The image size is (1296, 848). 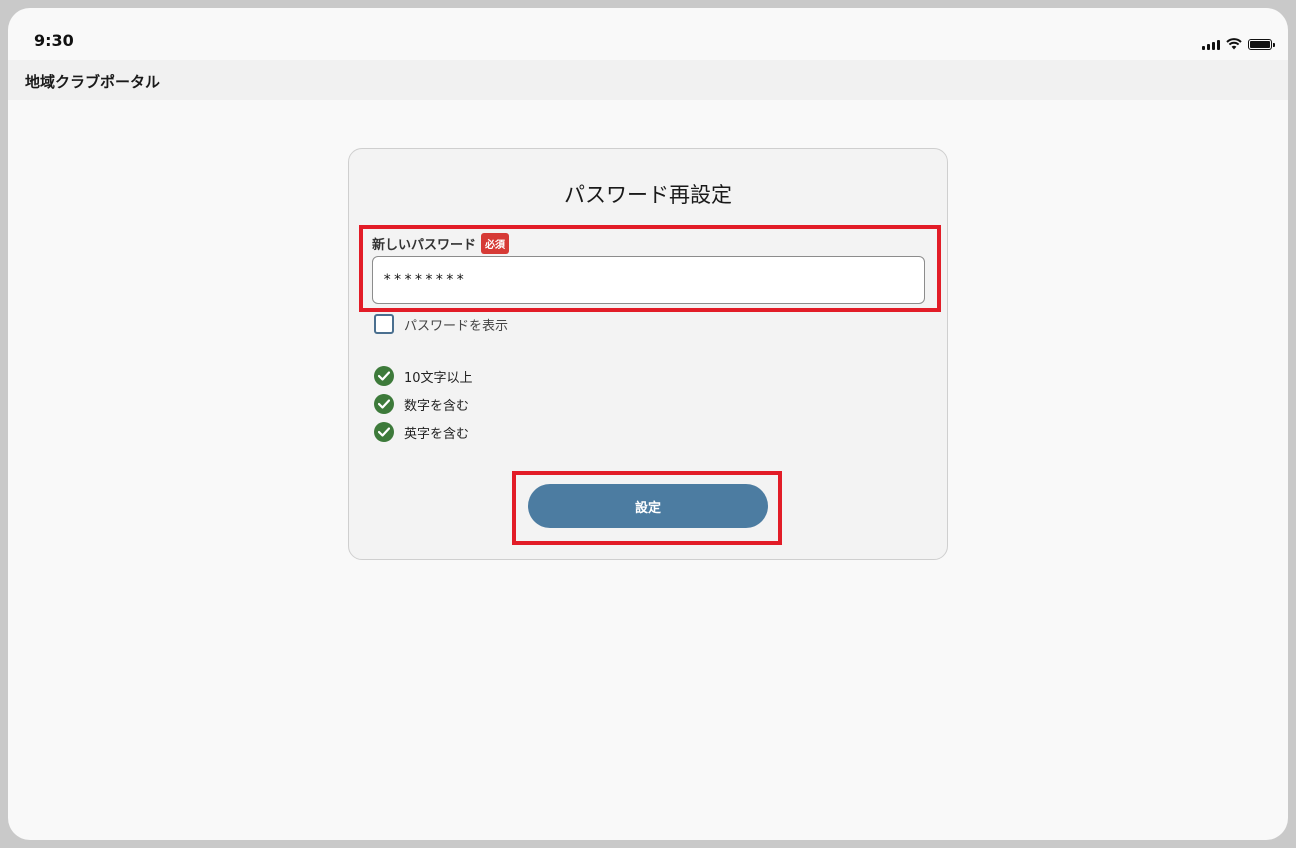 What do you see at coordinates (1211, 44) in the screenshot?
I see `cellular-signal-icon` at bounding box center [1211, 44].